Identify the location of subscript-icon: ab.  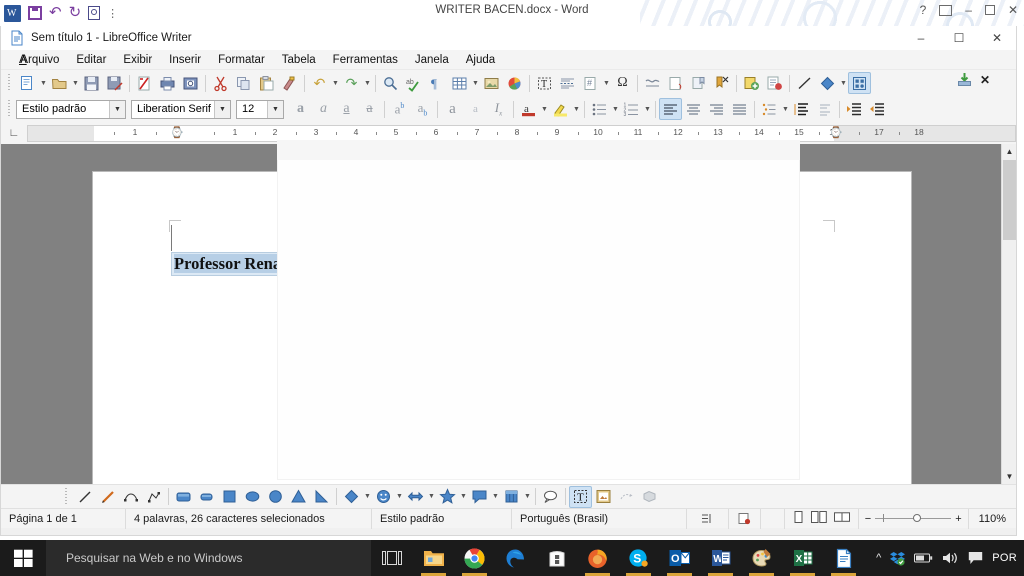
(422, 109).